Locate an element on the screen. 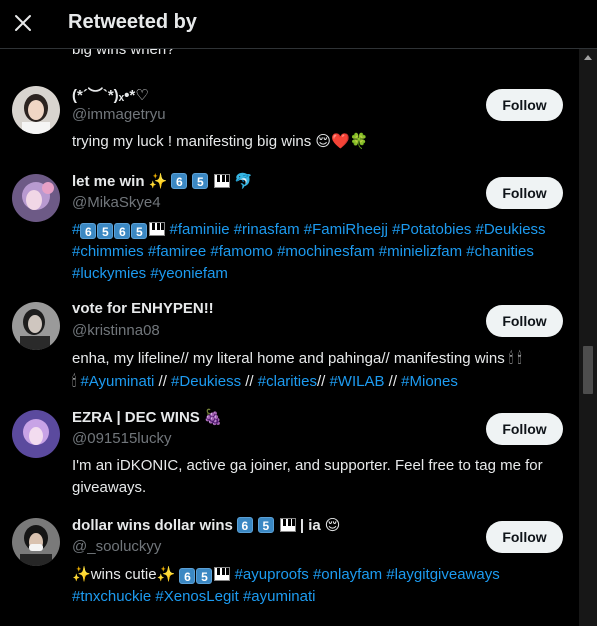  close-icon is located at coordinates (23, 23).